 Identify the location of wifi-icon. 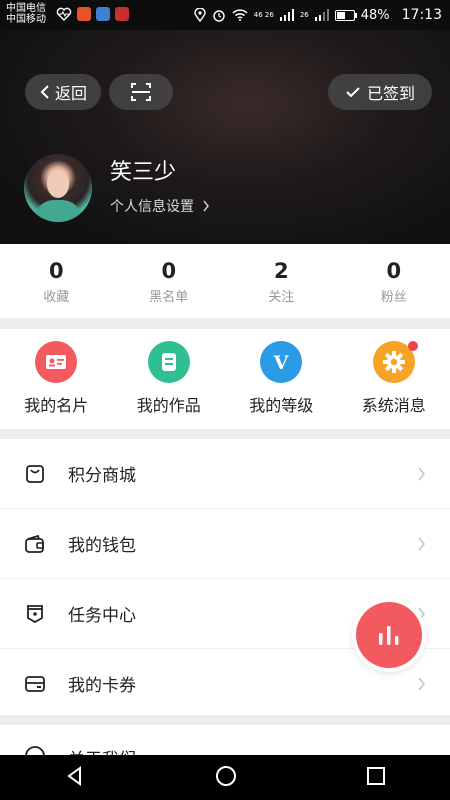
(240, 15).